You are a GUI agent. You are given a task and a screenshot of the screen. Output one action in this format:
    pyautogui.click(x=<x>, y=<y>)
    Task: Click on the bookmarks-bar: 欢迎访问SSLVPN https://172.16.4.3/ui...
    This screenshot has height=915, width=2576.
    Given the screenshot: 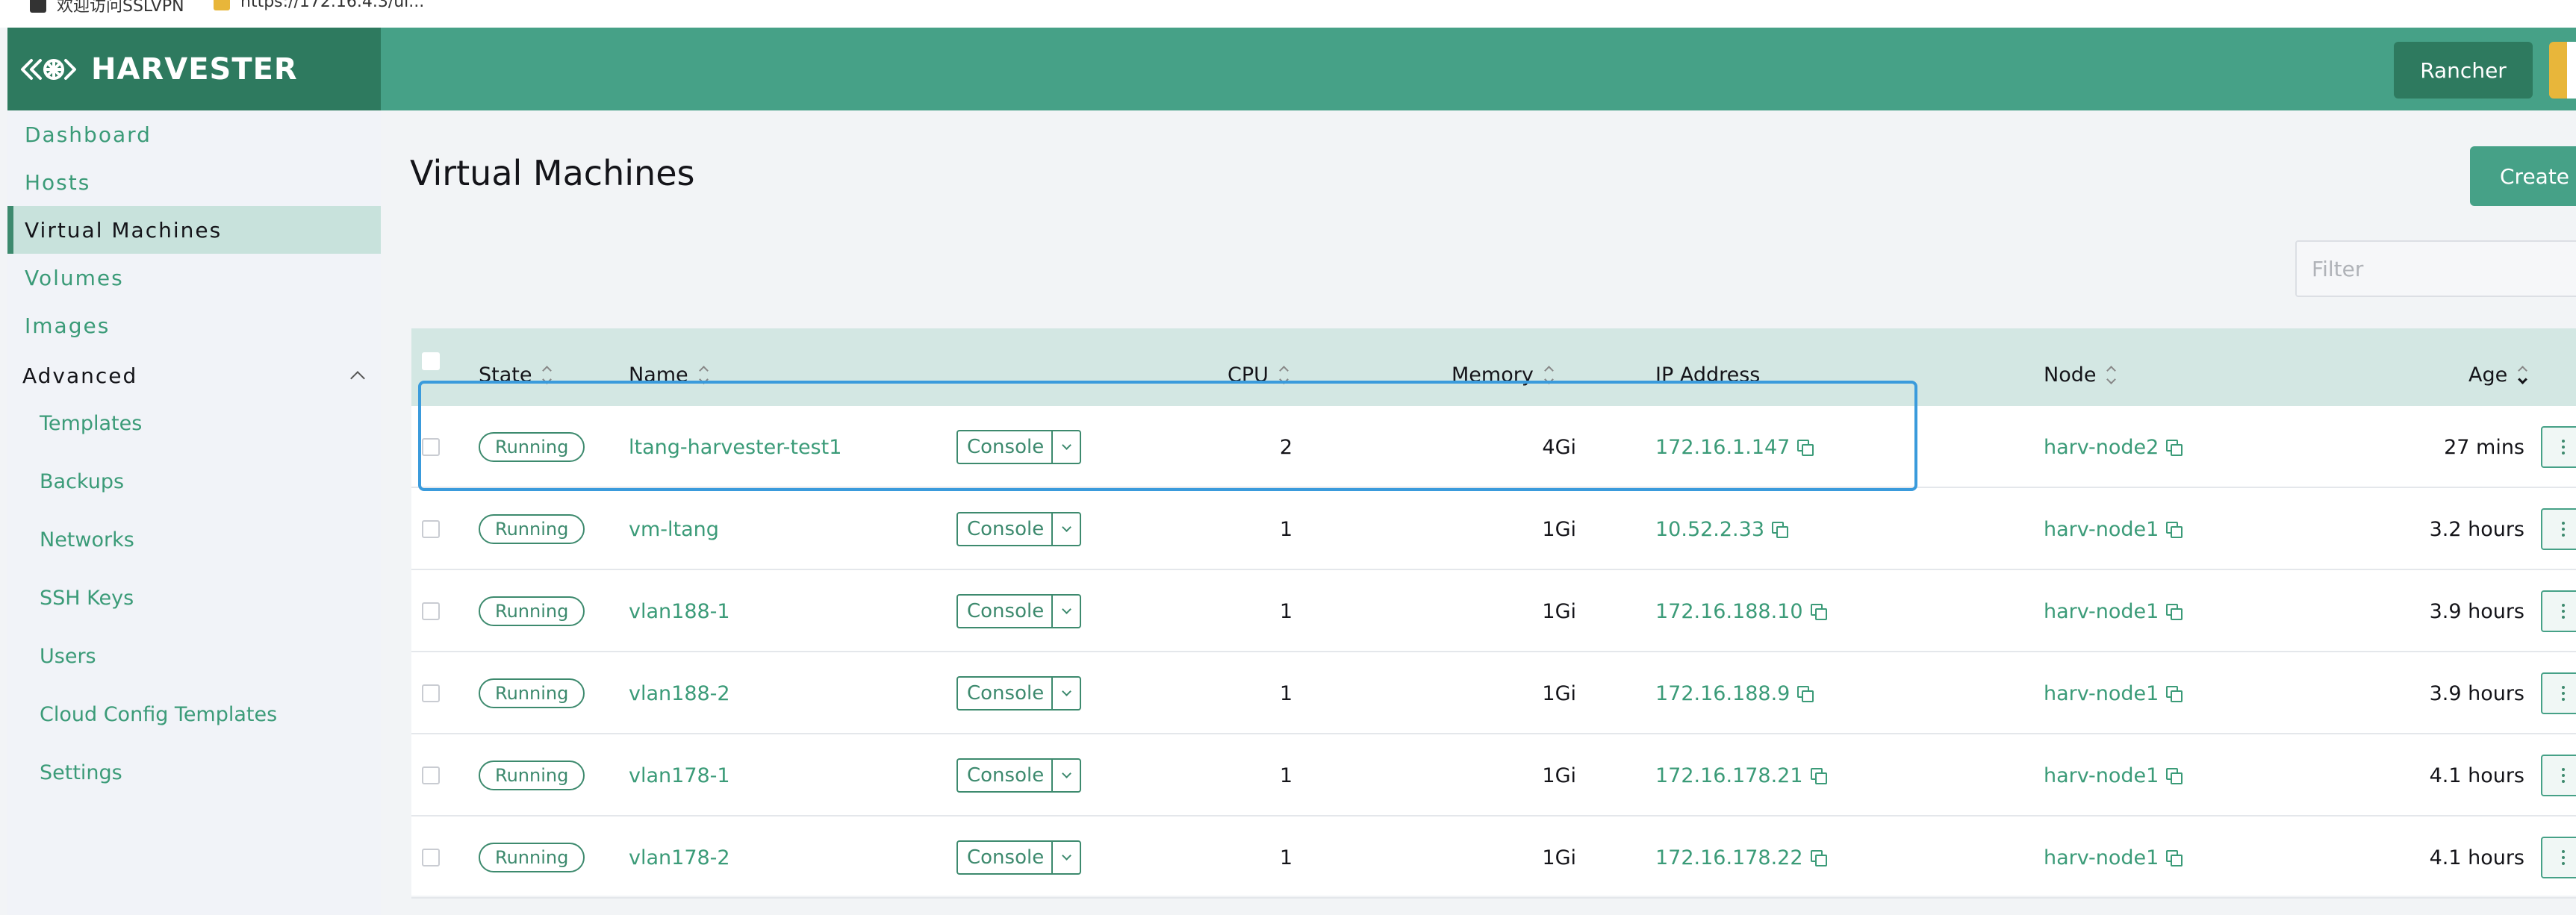 What is the action you would take?
    pyautogui.click(x=1288, y=14)
    